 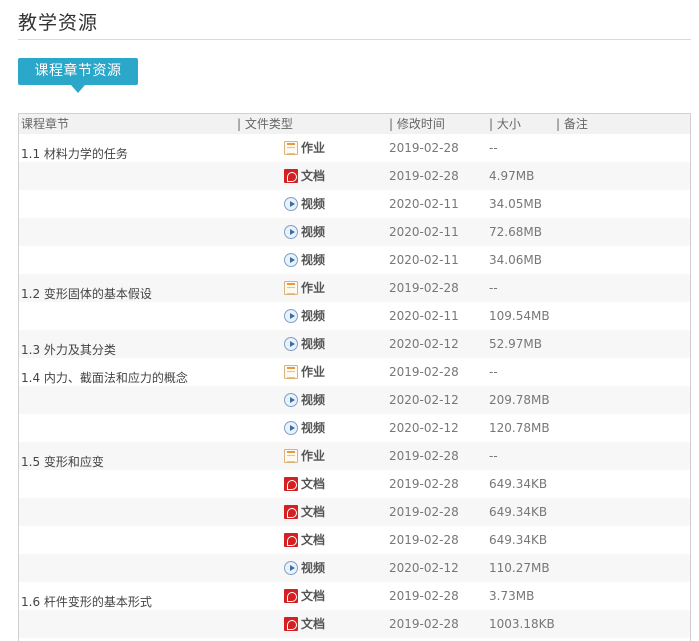 What do you see at coordinates (354, 176) in the screenshot?
I see `table-row: 文档 2019-02-28 4.97MB` at bounding box center [354, 176].